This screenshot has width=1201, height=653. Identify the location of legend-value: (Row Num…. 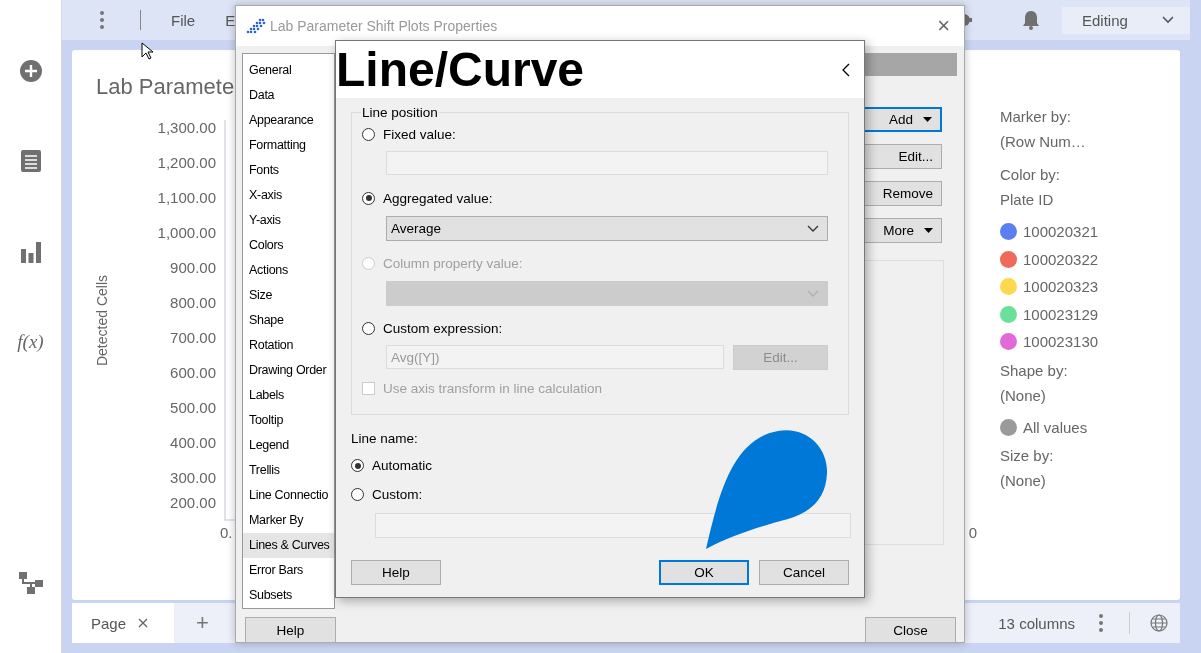
(1043, 142).